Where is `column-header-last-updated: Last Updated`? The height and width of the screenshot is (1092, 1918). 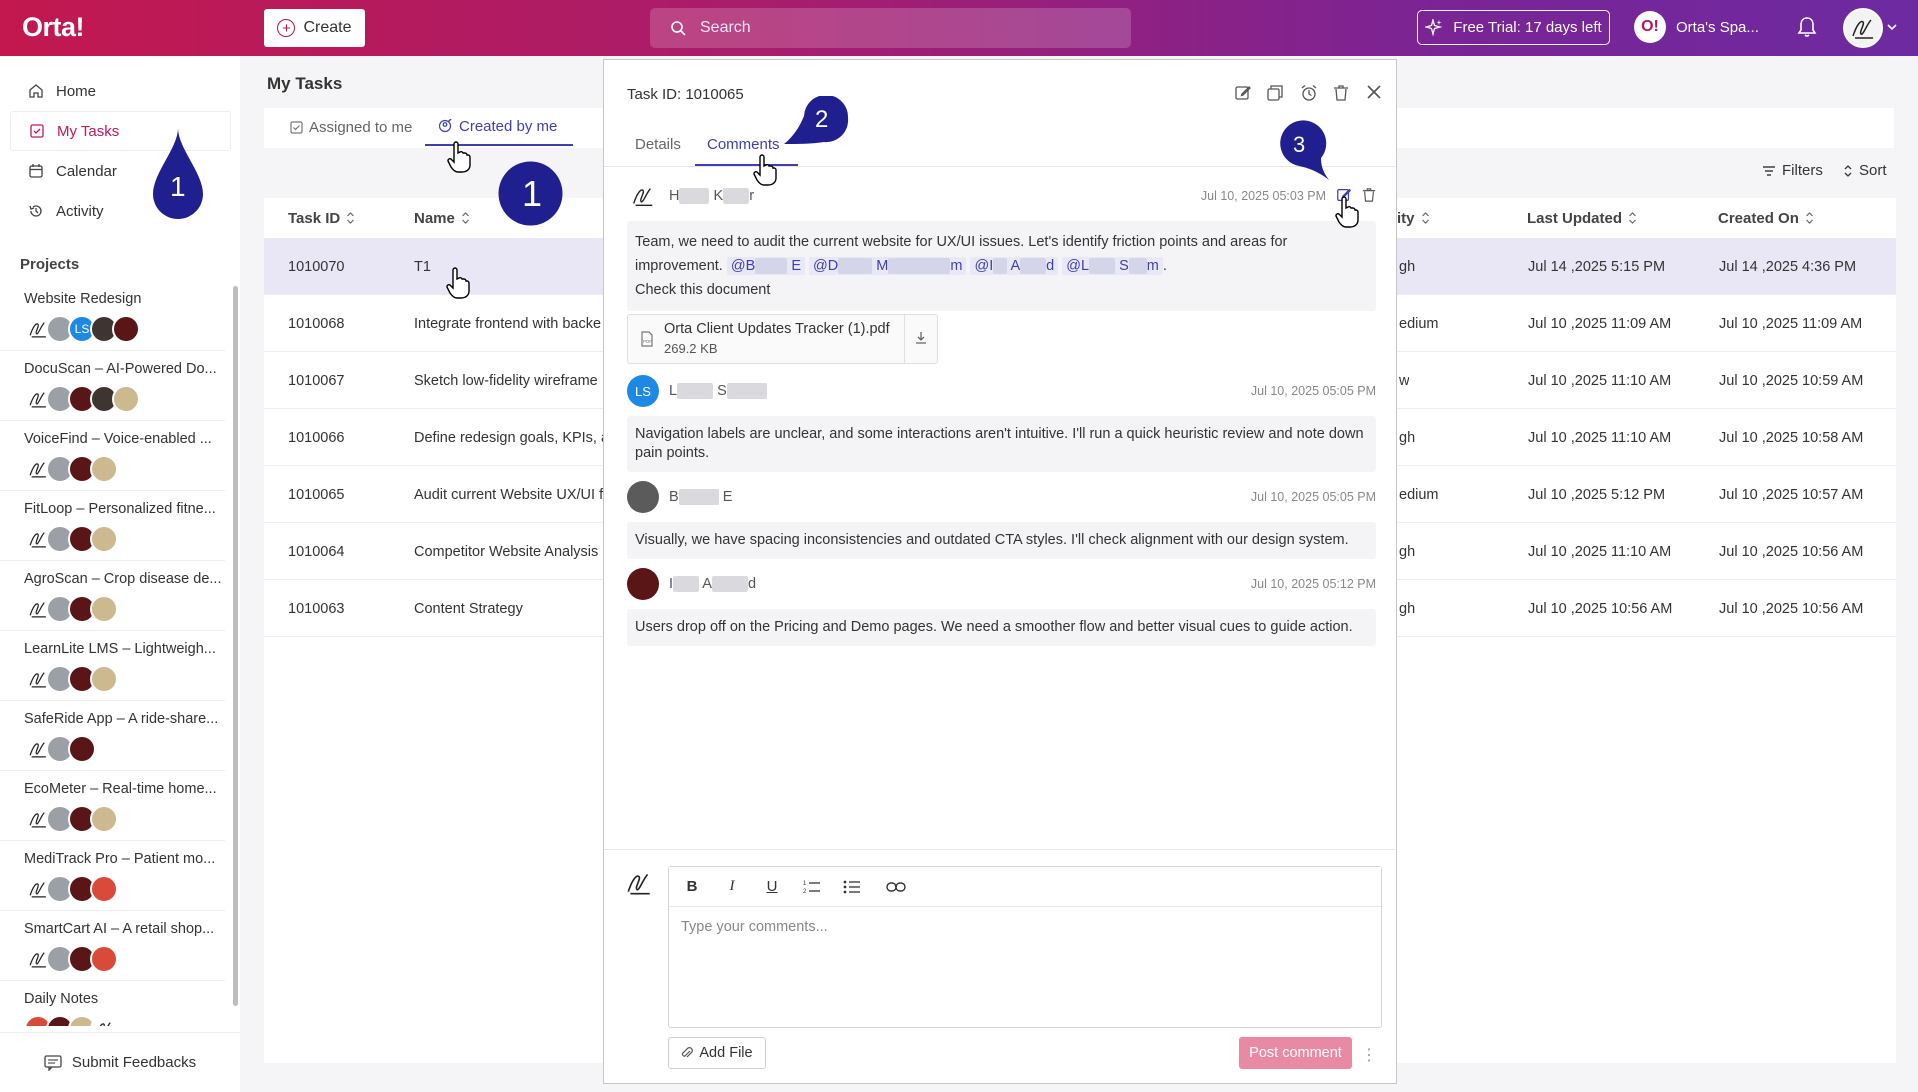 column-header-last-updated: Last Updated is located at coordinates (1582, 218).